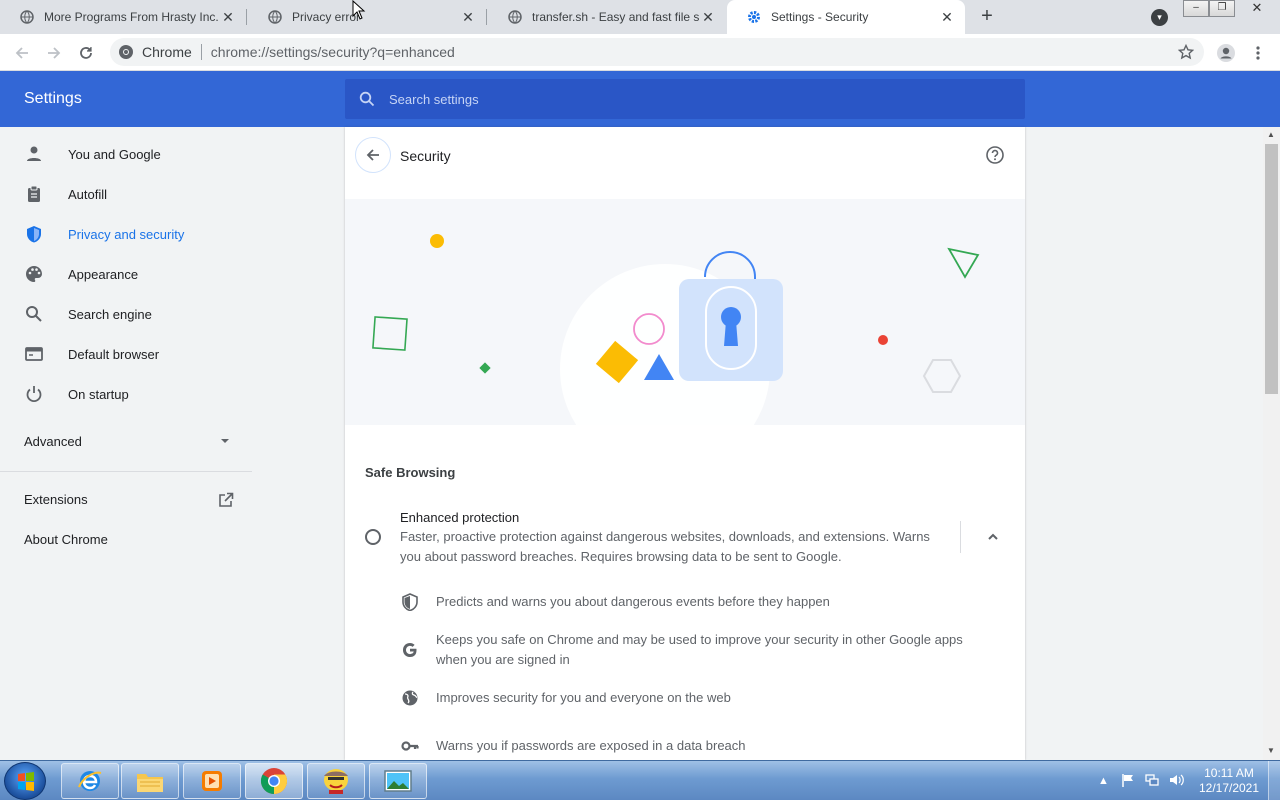  I want to click on sidebar-item-search-engine: Search engine, so click(128, 314).